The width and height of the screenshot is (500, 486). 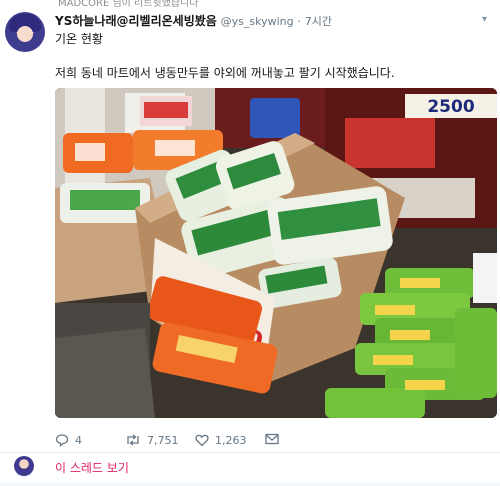 I want to click on reply-button: 4, so click(x=68, y=440).